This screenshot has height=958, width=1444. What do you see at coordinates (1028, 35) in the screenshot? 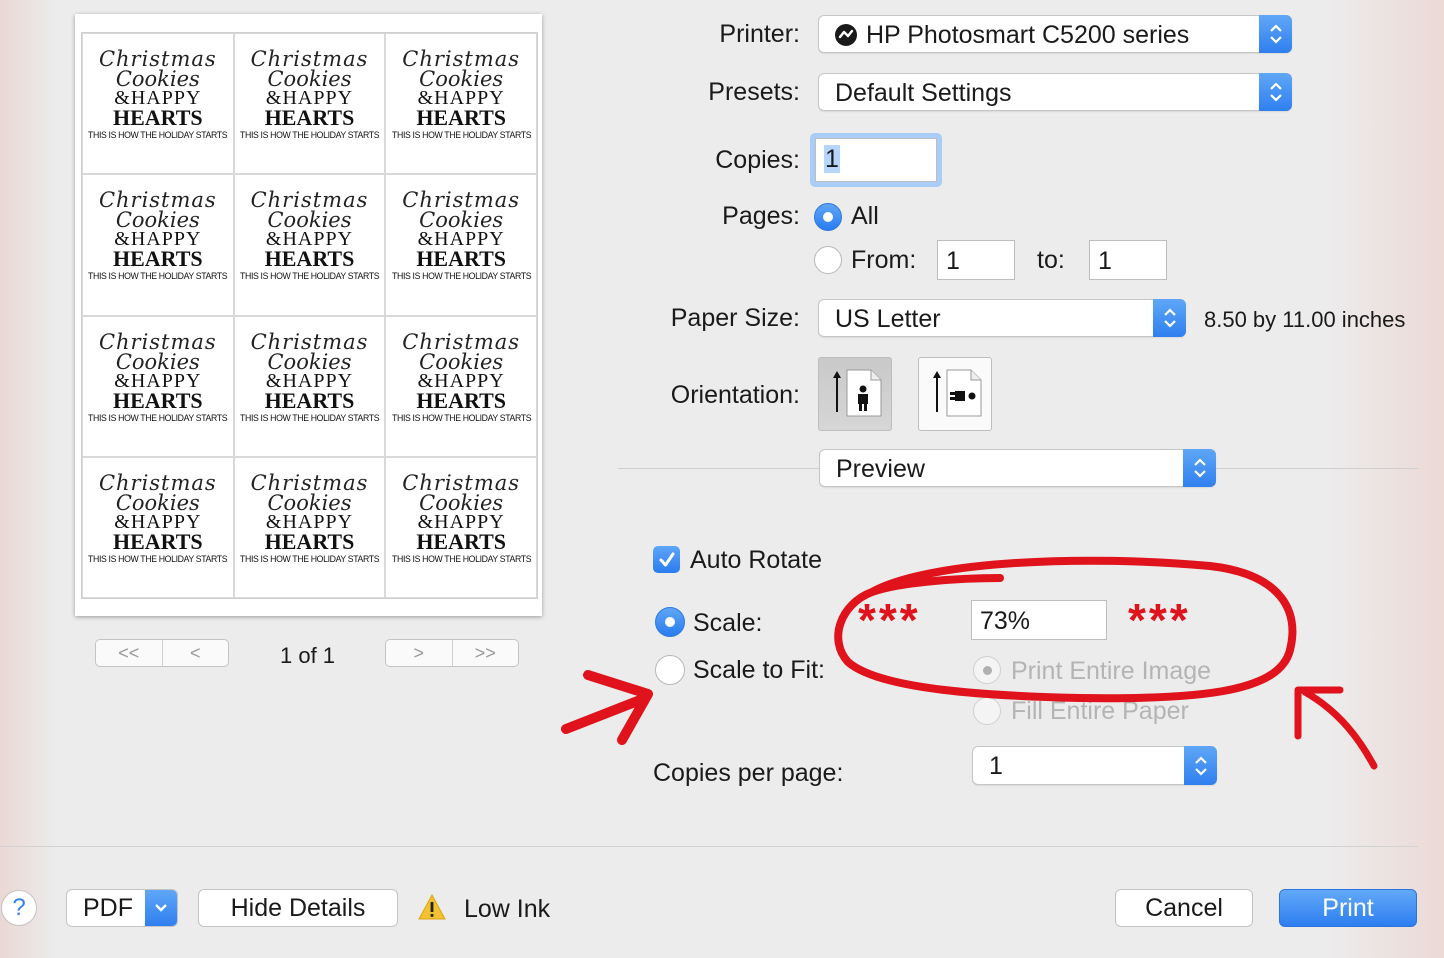
I see `printer-value: HP Photosmart C5200 series` at bounding box center [1028, 35].